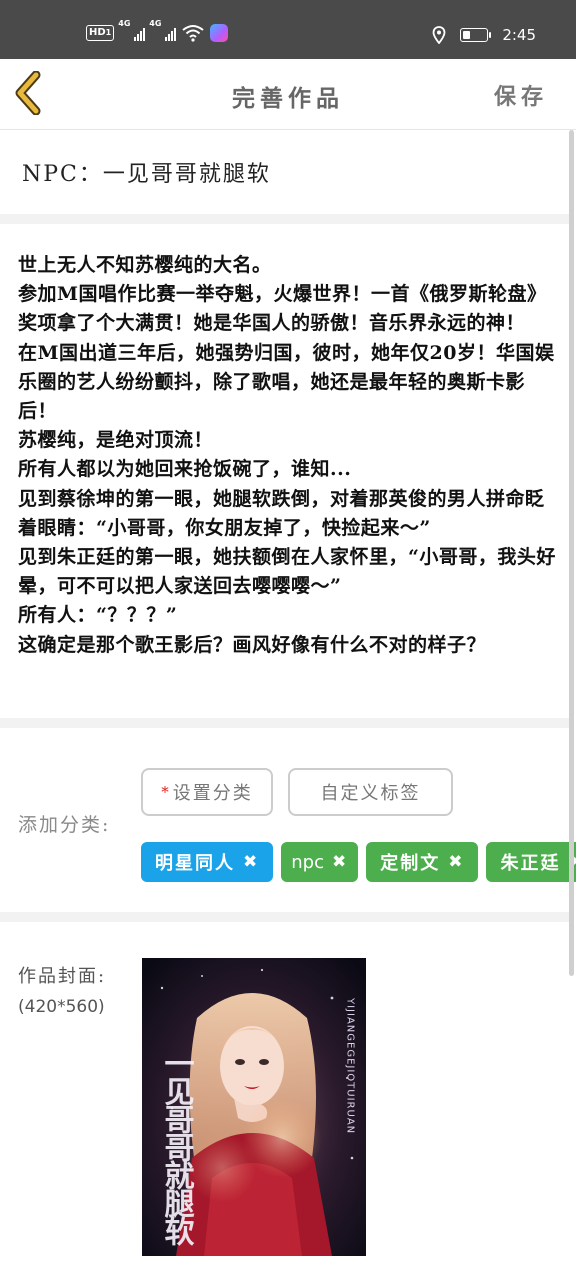  What do you see at coordinates (132, 30) in the screenshot?
I see `signal-icon-1: 4G` at bounding box center [132, 30].